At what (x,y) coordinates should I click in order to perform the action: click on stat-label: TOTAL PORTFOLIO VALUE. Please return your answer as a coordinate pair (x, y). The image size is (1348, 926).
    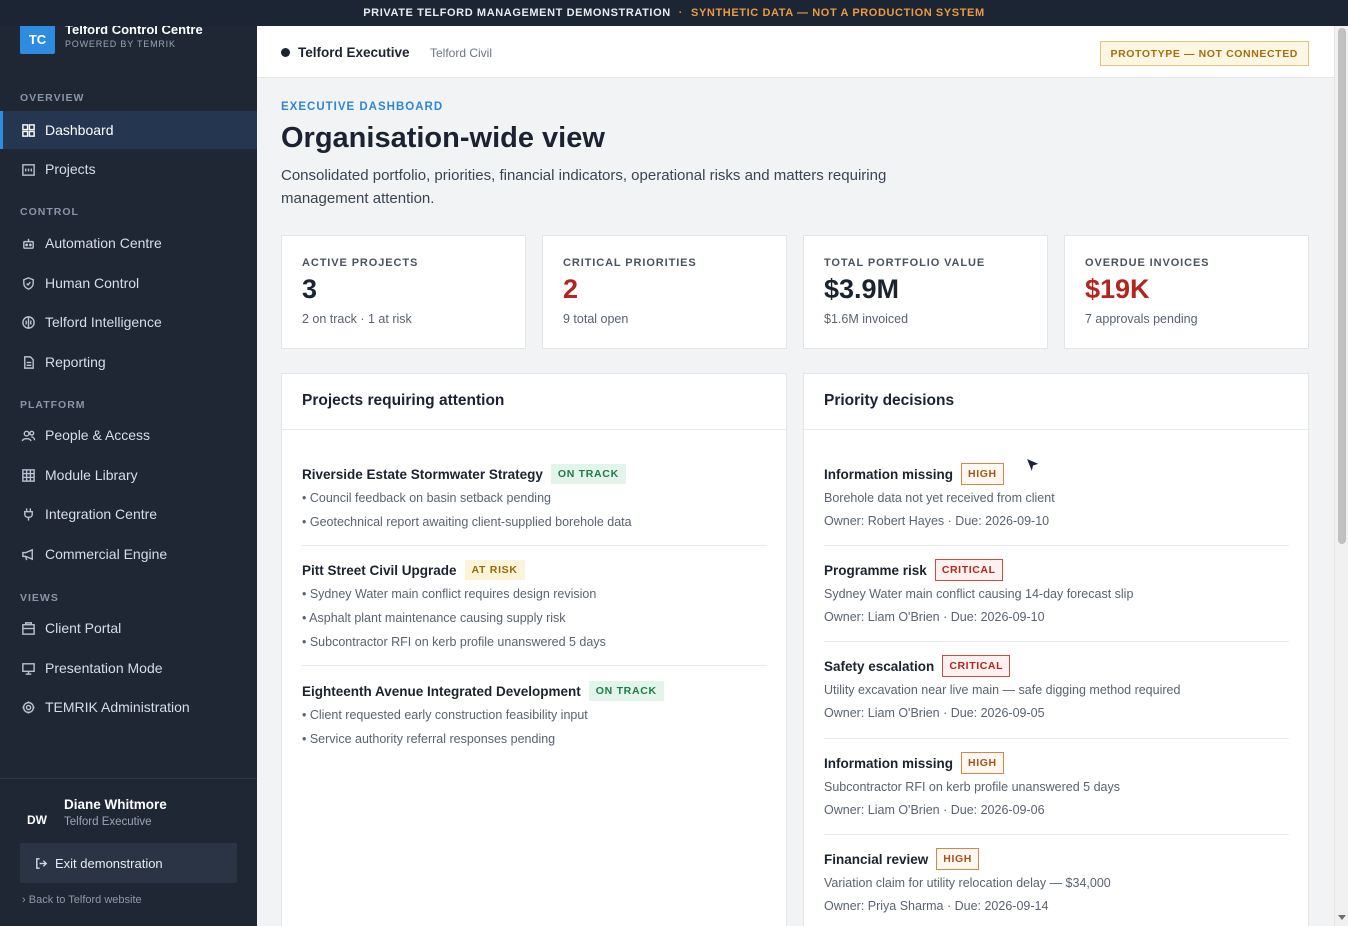
    Looking at the image, I should click on (905, 263).